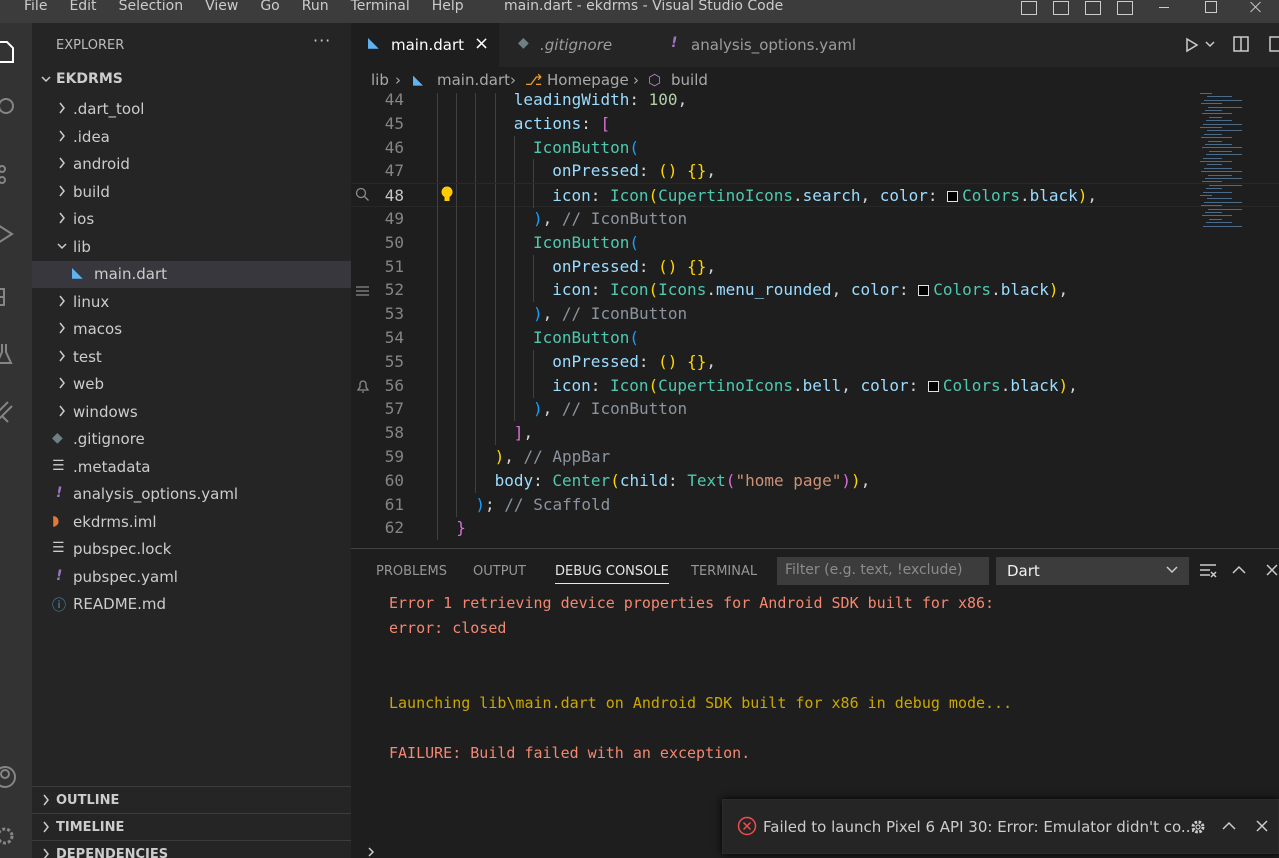 The width and height of the screenshot is (1279, 858). What do you see at coordinates (1164, 11) in the screenshot?
I see `minimize-button` at bounding box center [1164, 11].